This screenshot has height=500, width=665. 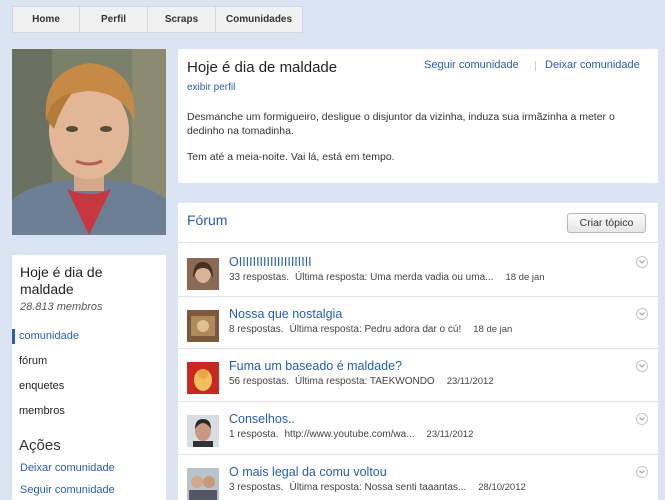 What do you see at coordinates (61, 280) in the screenshot?
I see `community-name: Hoje é dia de maldade` at bounding box center [61, 280].